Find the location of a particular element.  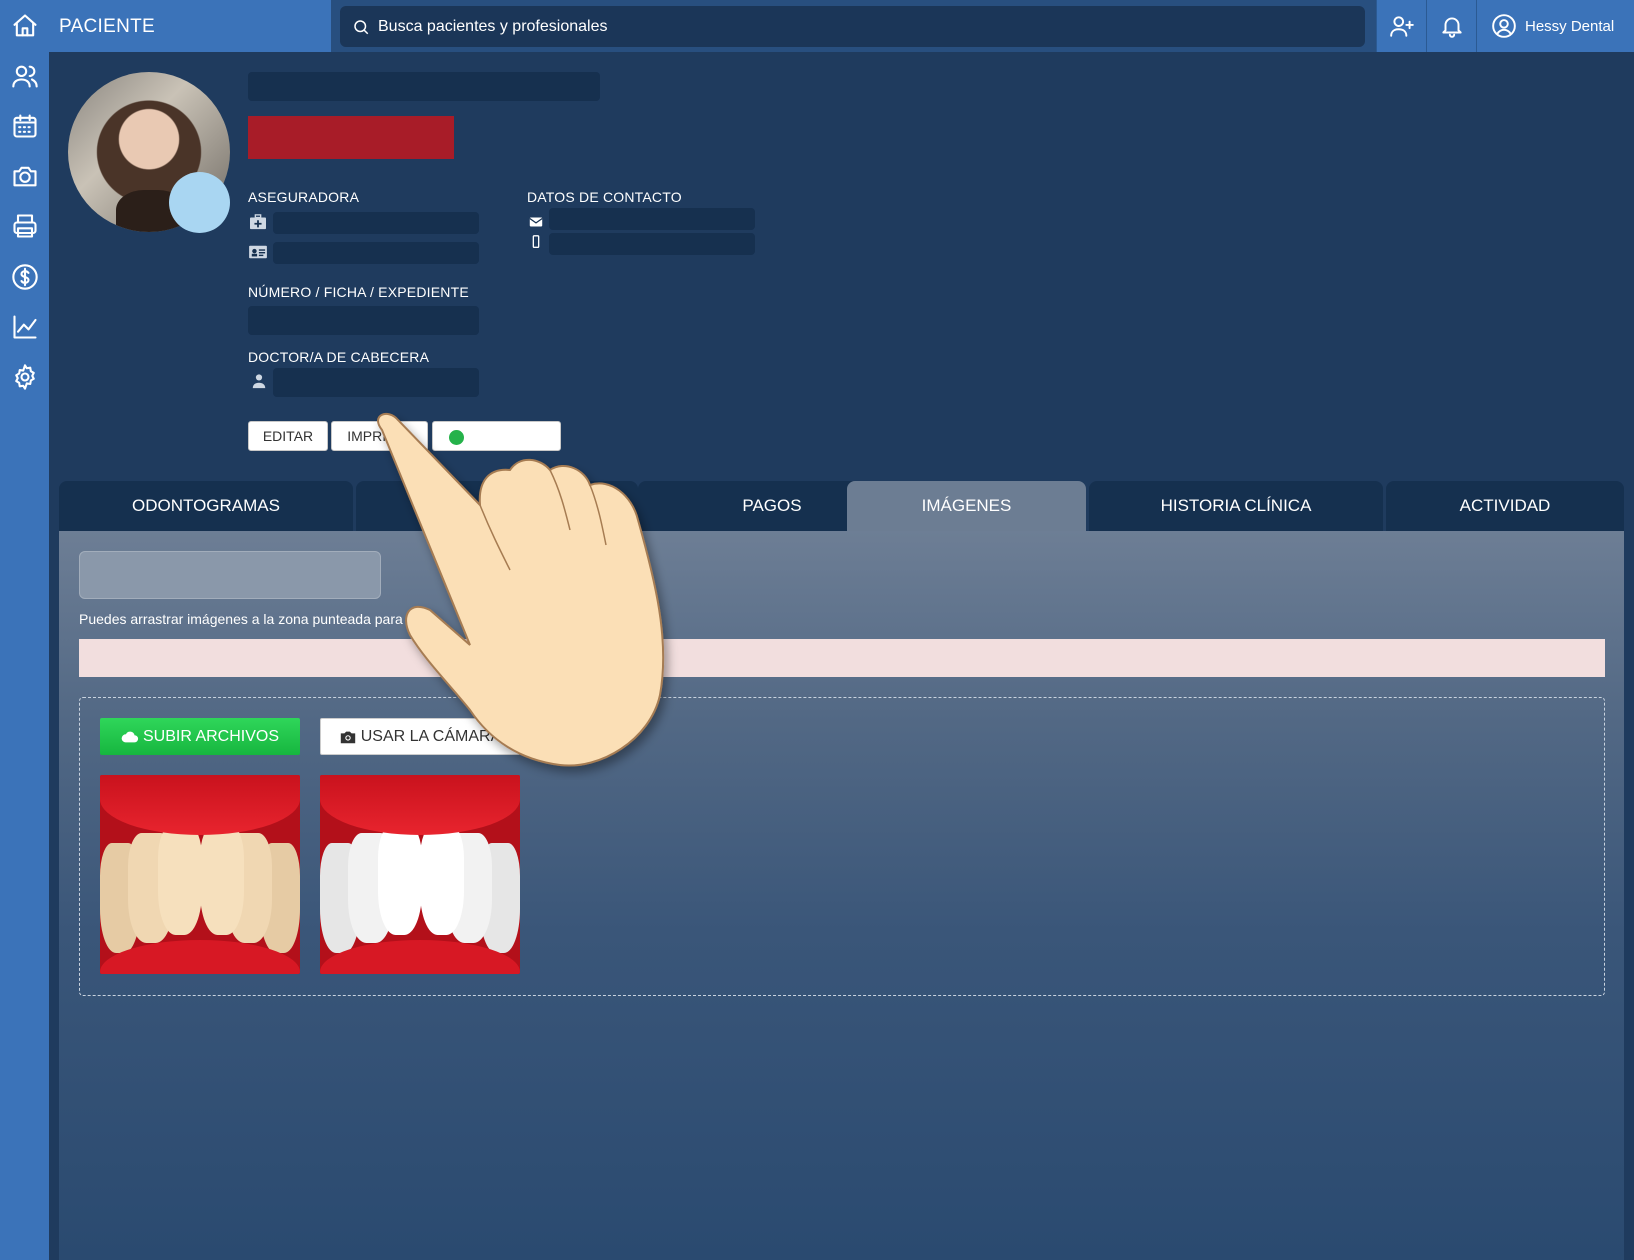

search-box is located at coordinates (852, 26).